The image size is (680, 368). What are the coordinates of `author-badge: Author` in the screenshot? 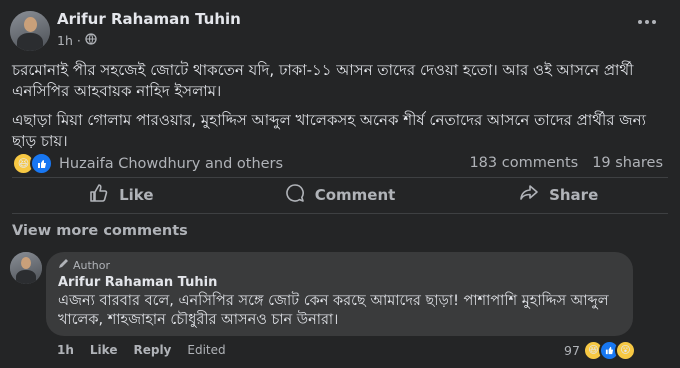 It's located at (84, 265).